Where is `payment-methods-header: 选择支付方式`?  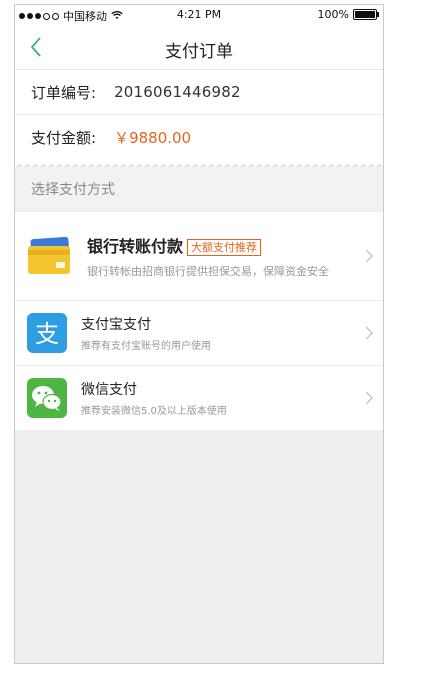
payment-methods-header: 选择支付方式 is located at coordinates (199, 189).